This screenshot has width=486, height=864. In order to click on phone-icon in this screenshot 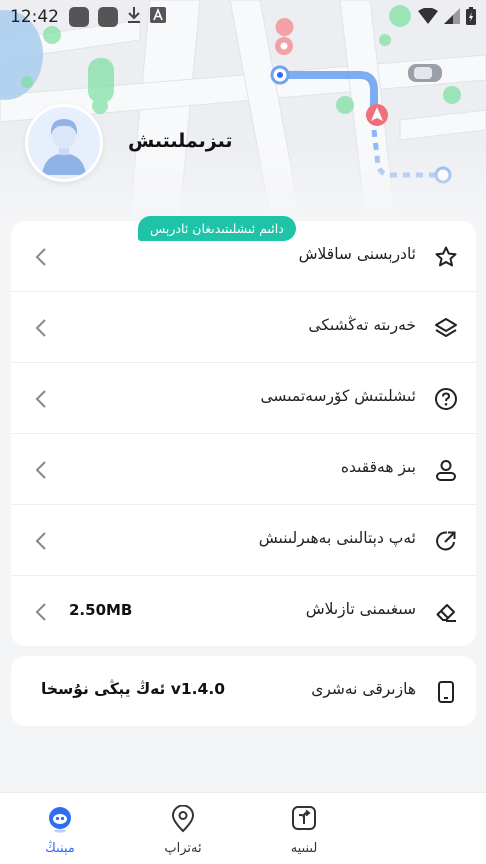, I will do `click(446, 692)`.